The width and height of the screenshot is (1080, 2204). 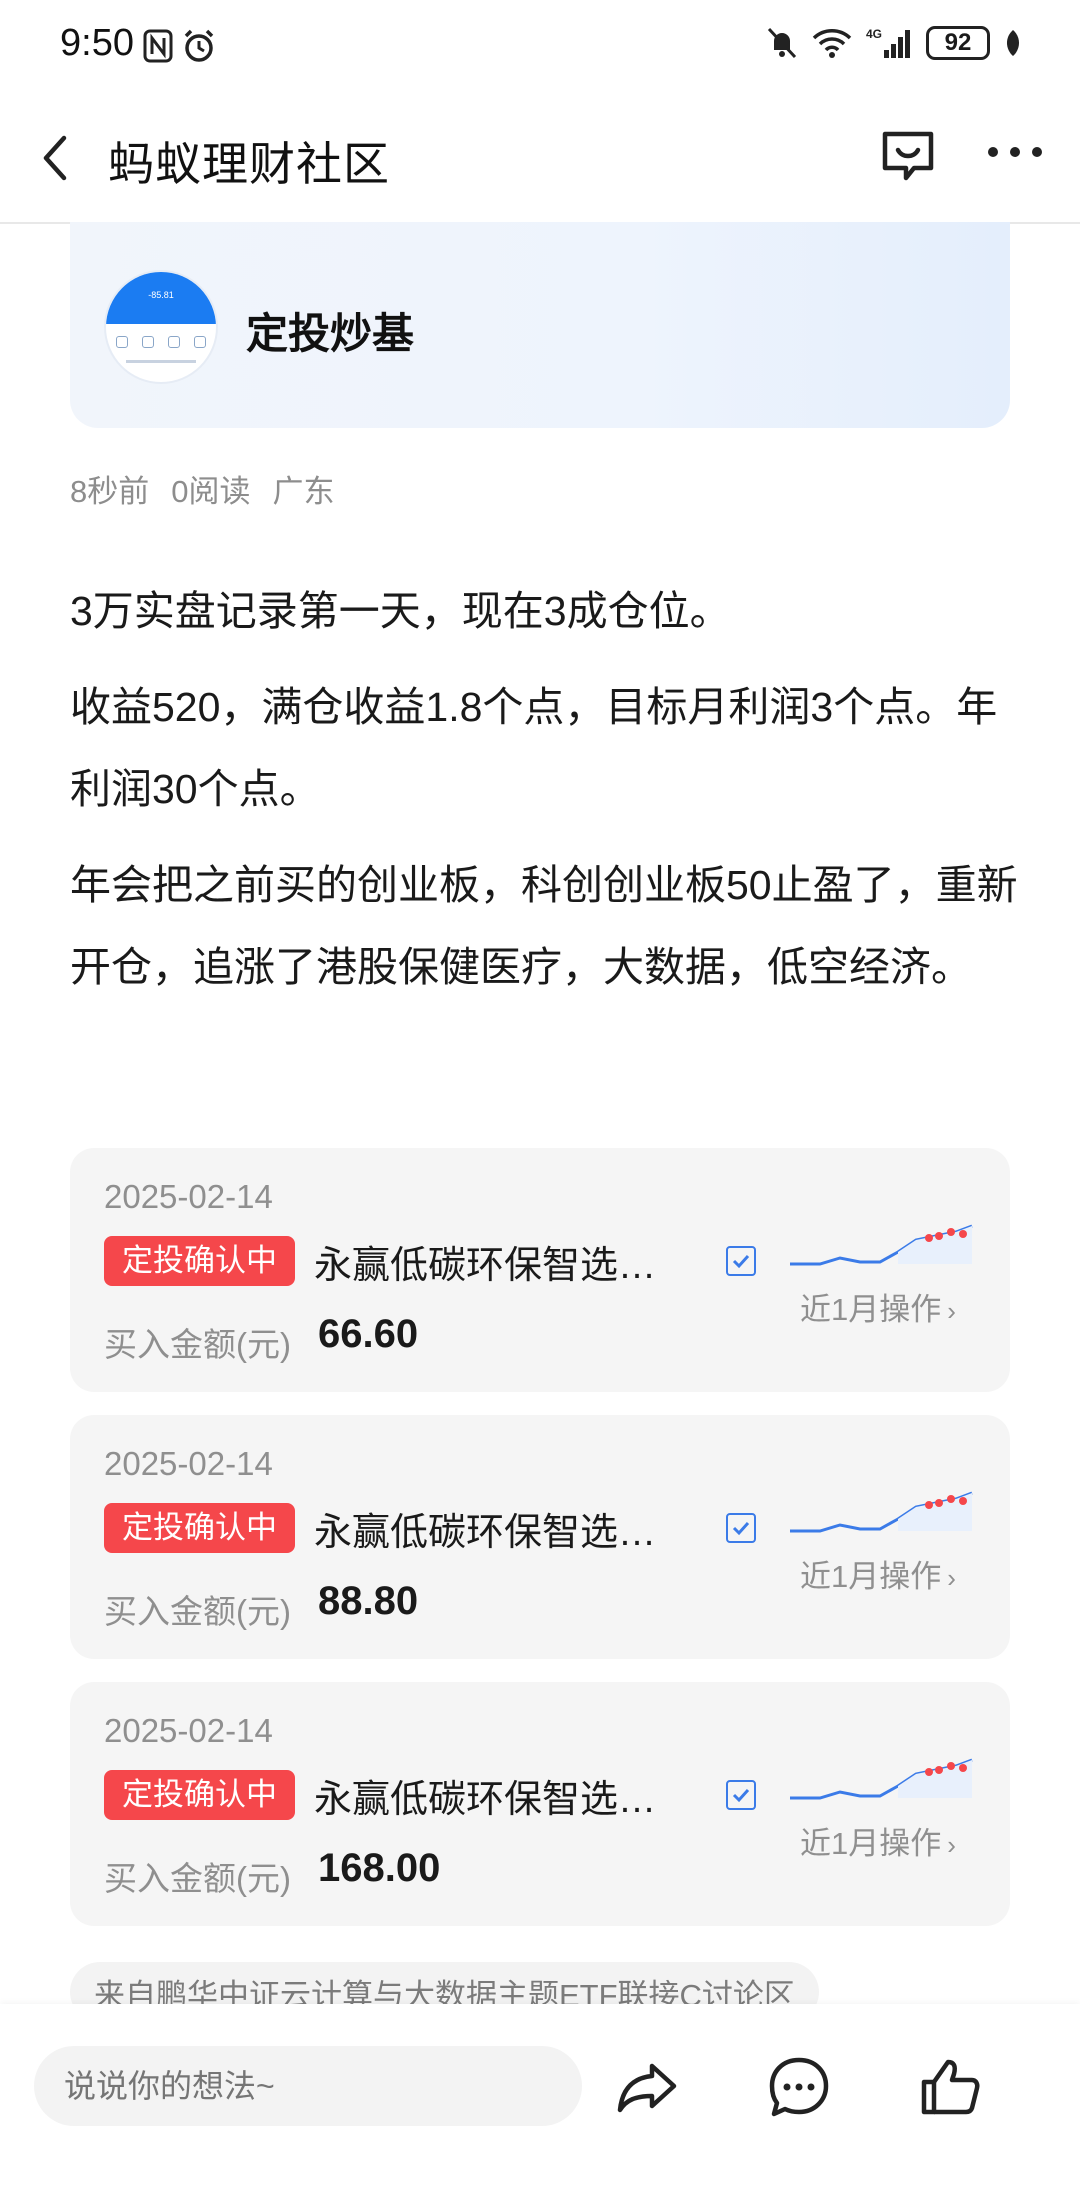 What do you see at coordinates (379, 1868) in the screenshot?
I see `amount-value: 168.00` at bounding box center [379, 1868].